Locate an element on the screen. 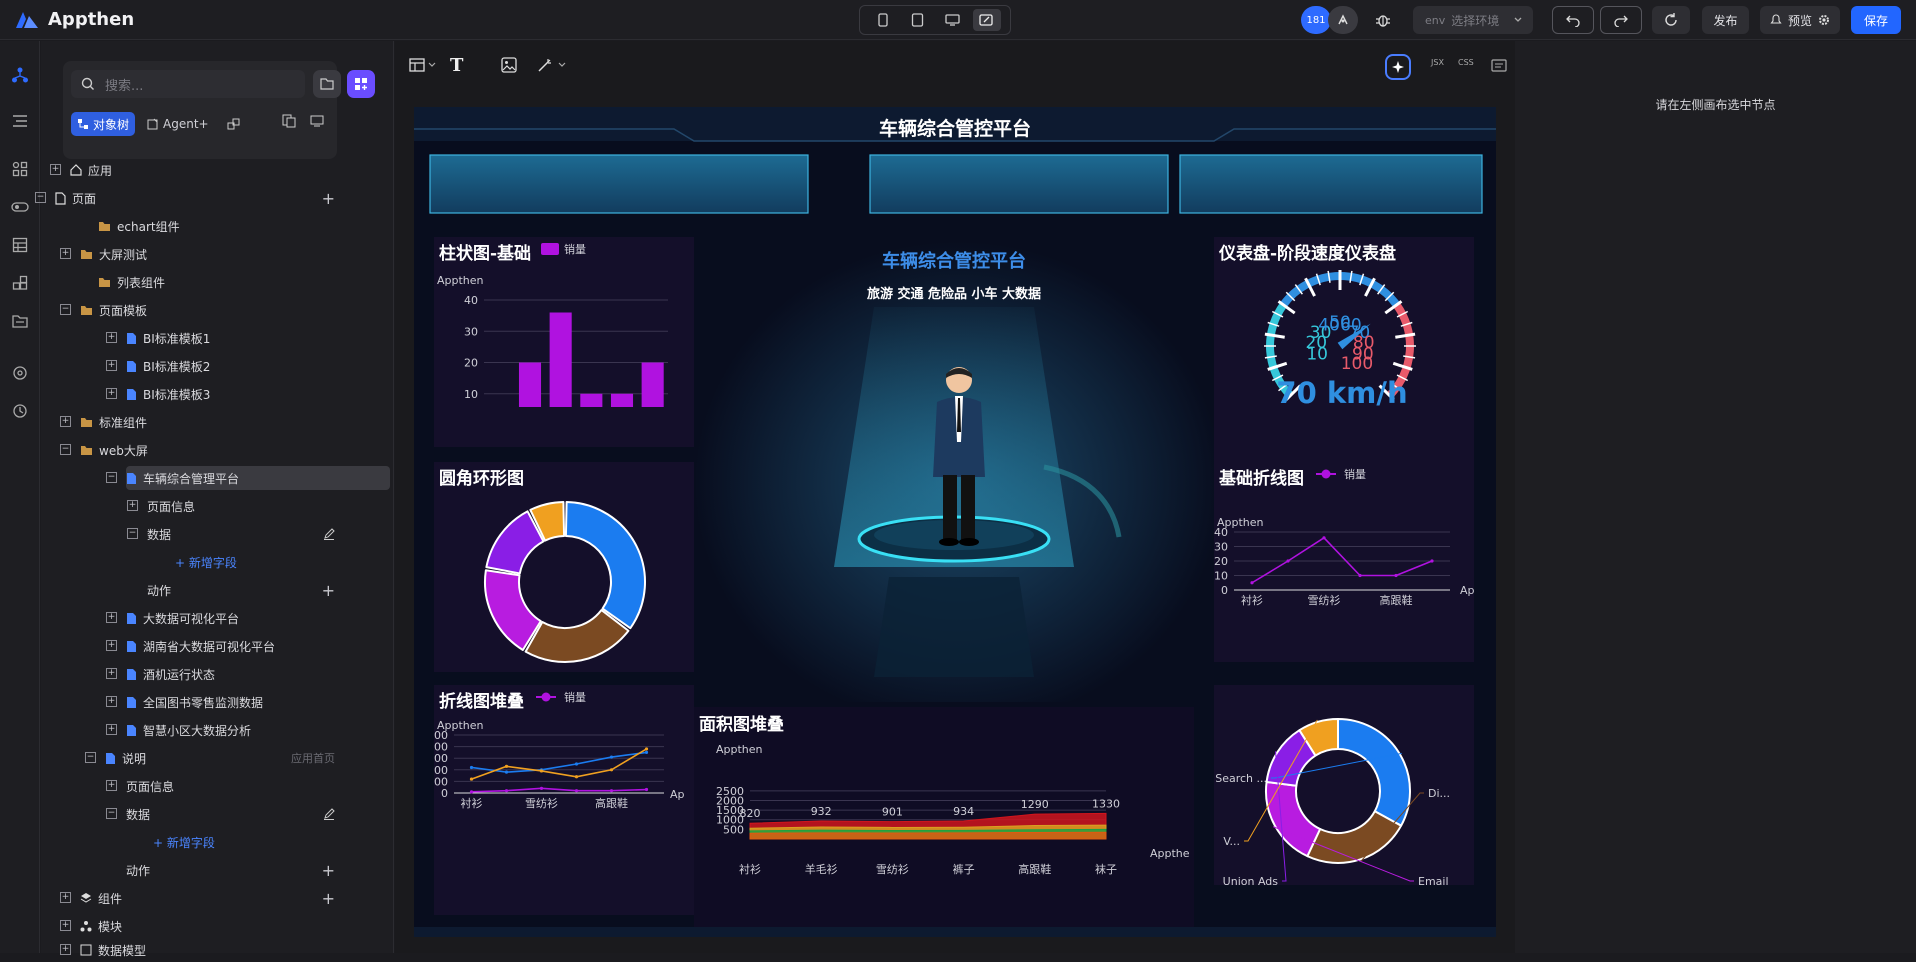  toggle-nav-icon is located at coordinates (20, 207).